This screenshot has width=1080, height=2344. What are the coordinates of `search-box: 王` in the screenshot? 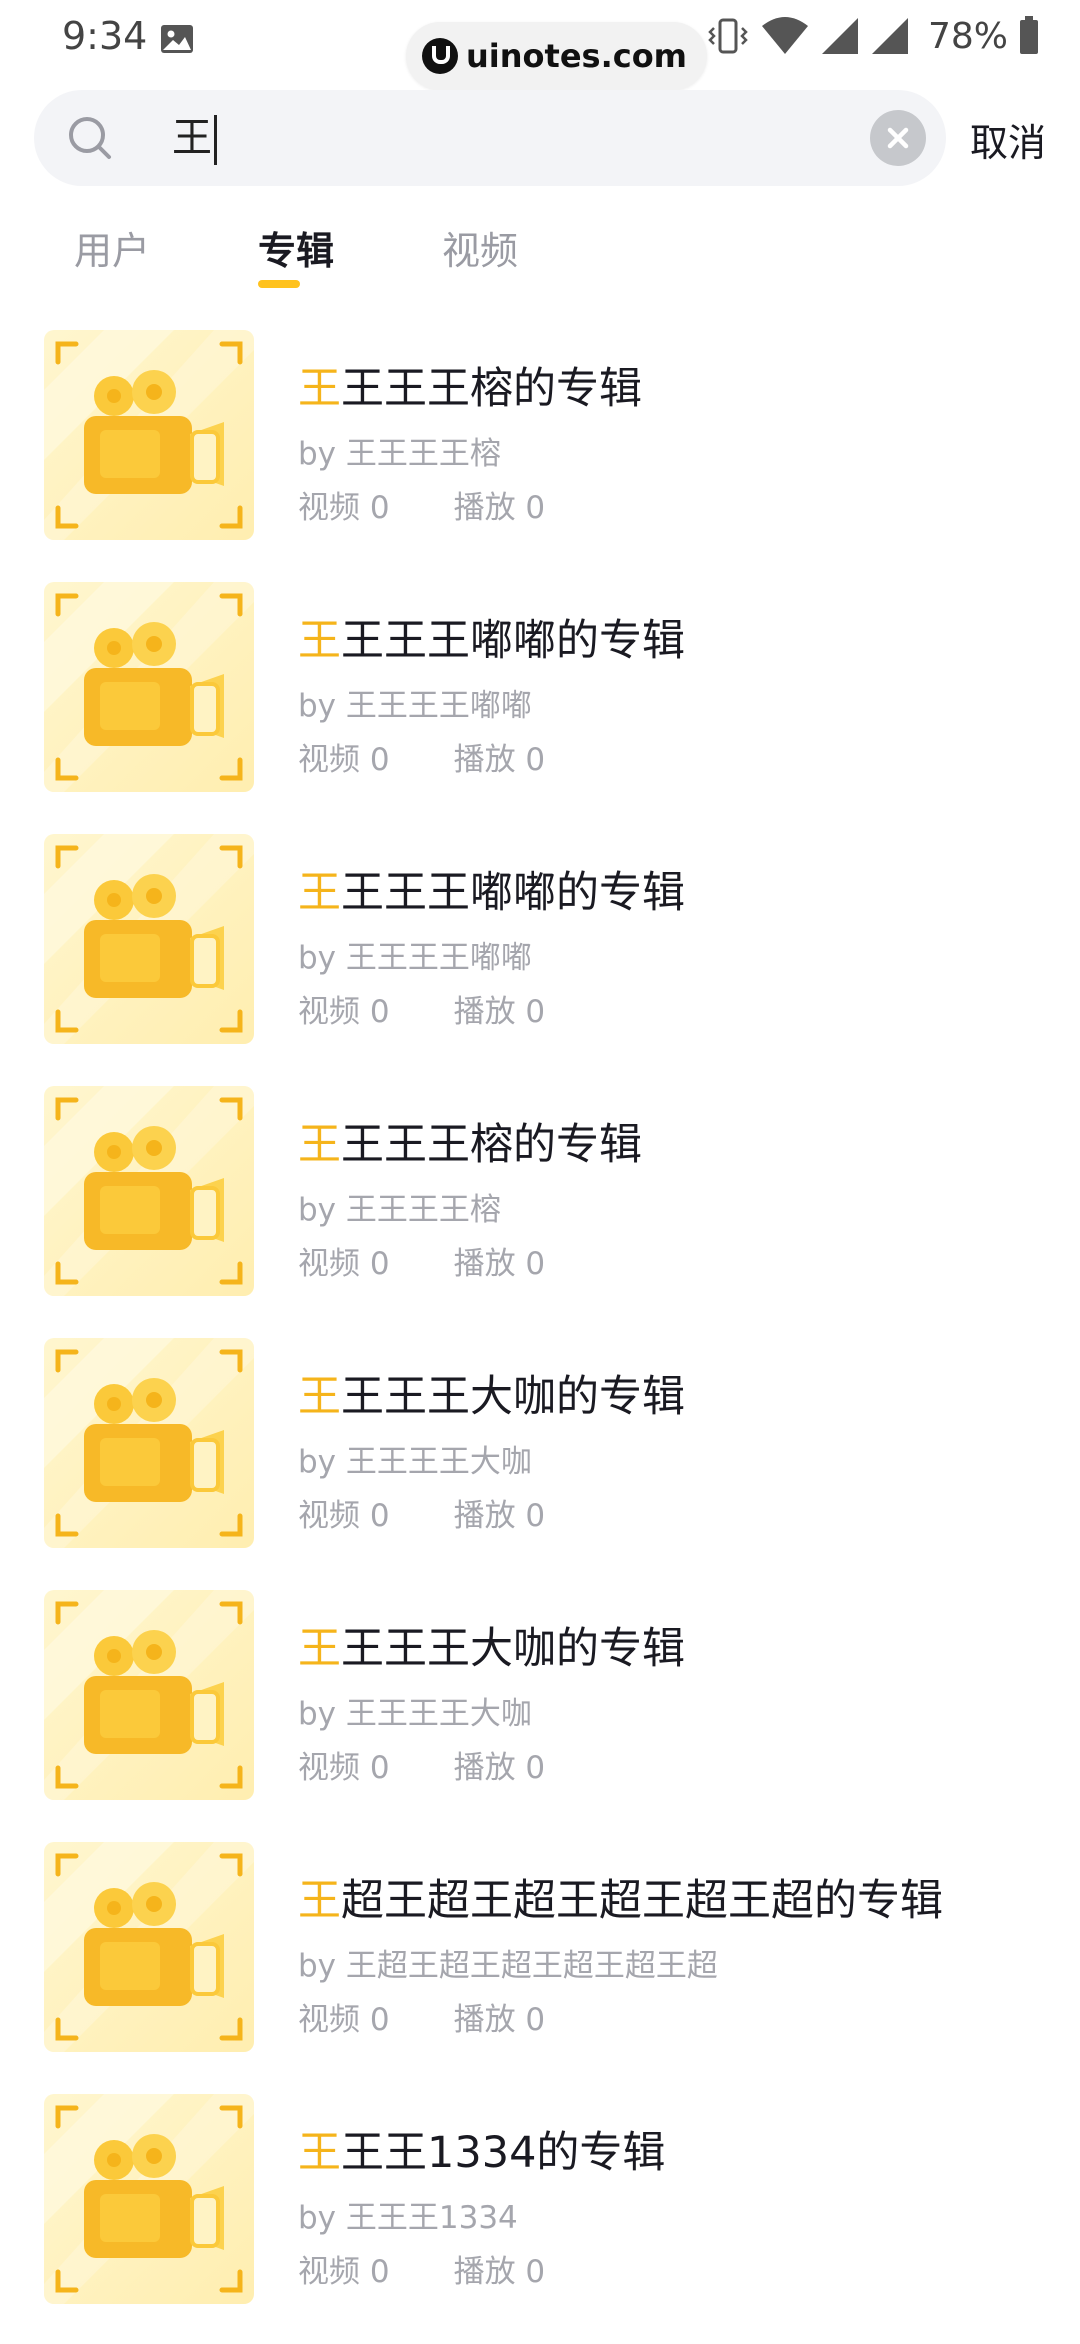 It's located at (490, 138).